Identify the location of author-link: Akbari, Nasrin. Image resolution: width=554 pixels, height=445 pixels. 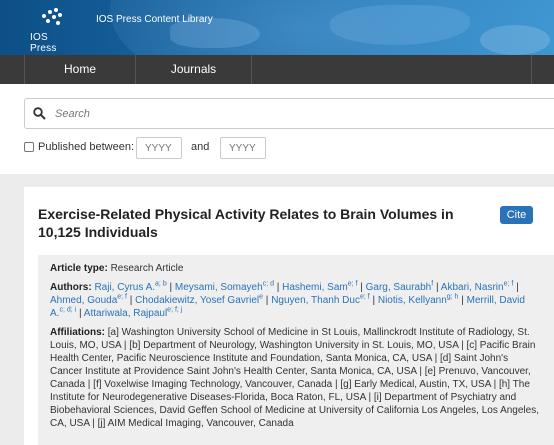
(472, 287).